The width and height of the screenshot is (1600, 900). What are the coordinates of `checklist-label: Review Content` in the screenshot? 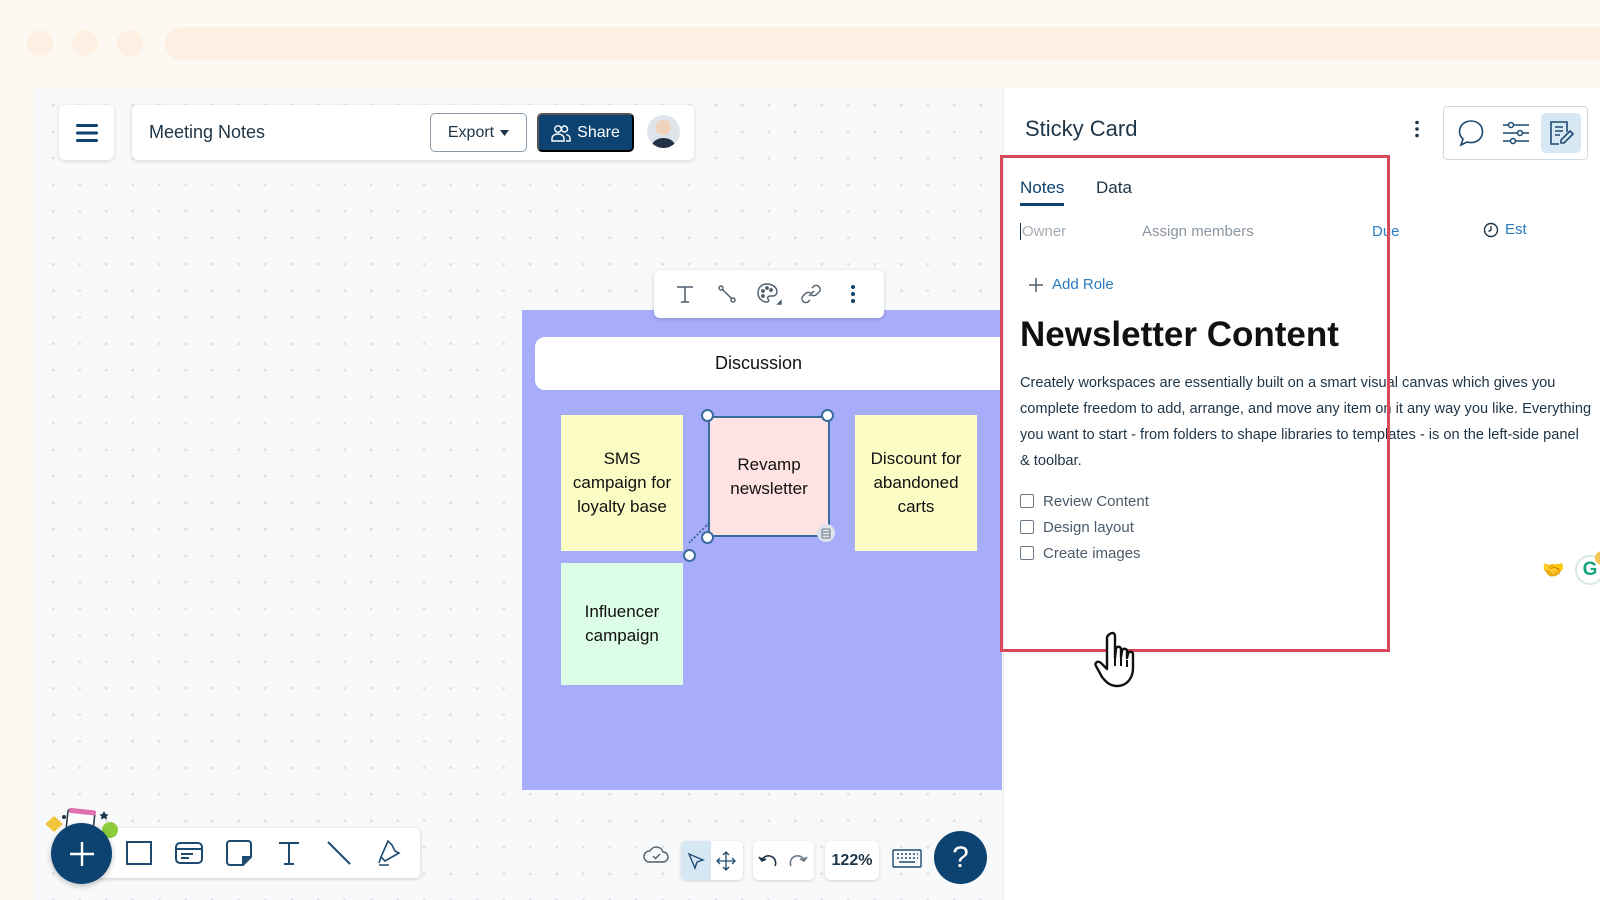 It's located at (1096, 501).